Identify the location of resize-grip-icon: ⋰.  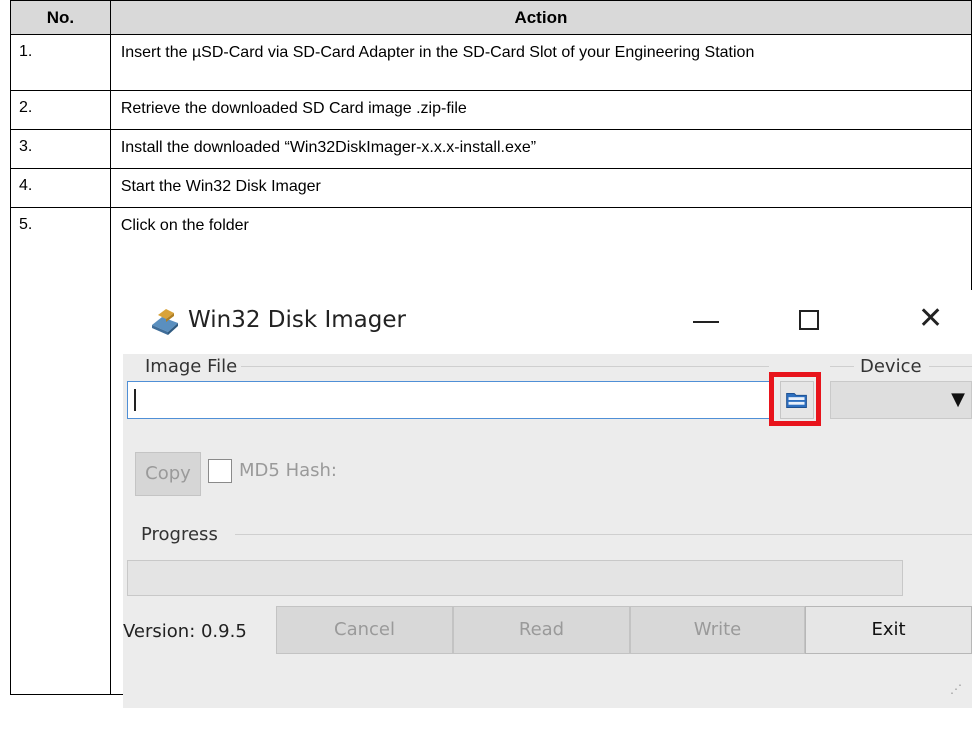
(956, 689).